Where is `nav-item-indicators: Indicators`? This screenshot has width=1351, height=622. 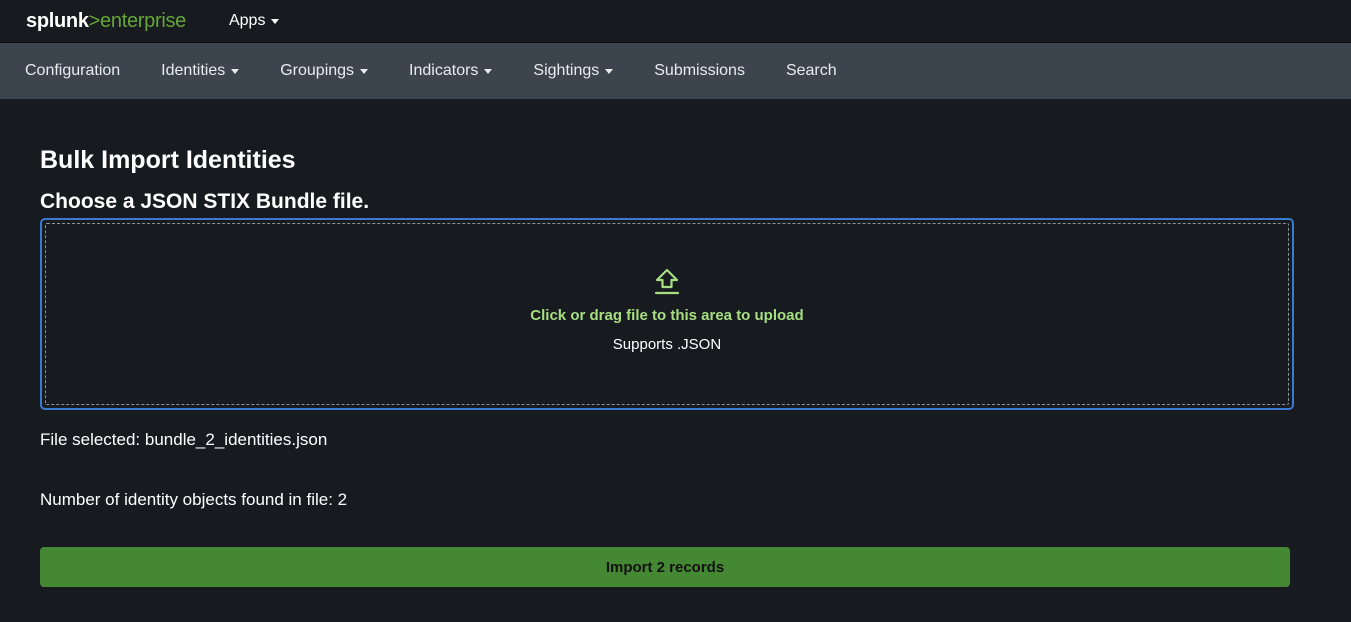
nav-item-indicators: Indicators is located at coordinates (451, 71).